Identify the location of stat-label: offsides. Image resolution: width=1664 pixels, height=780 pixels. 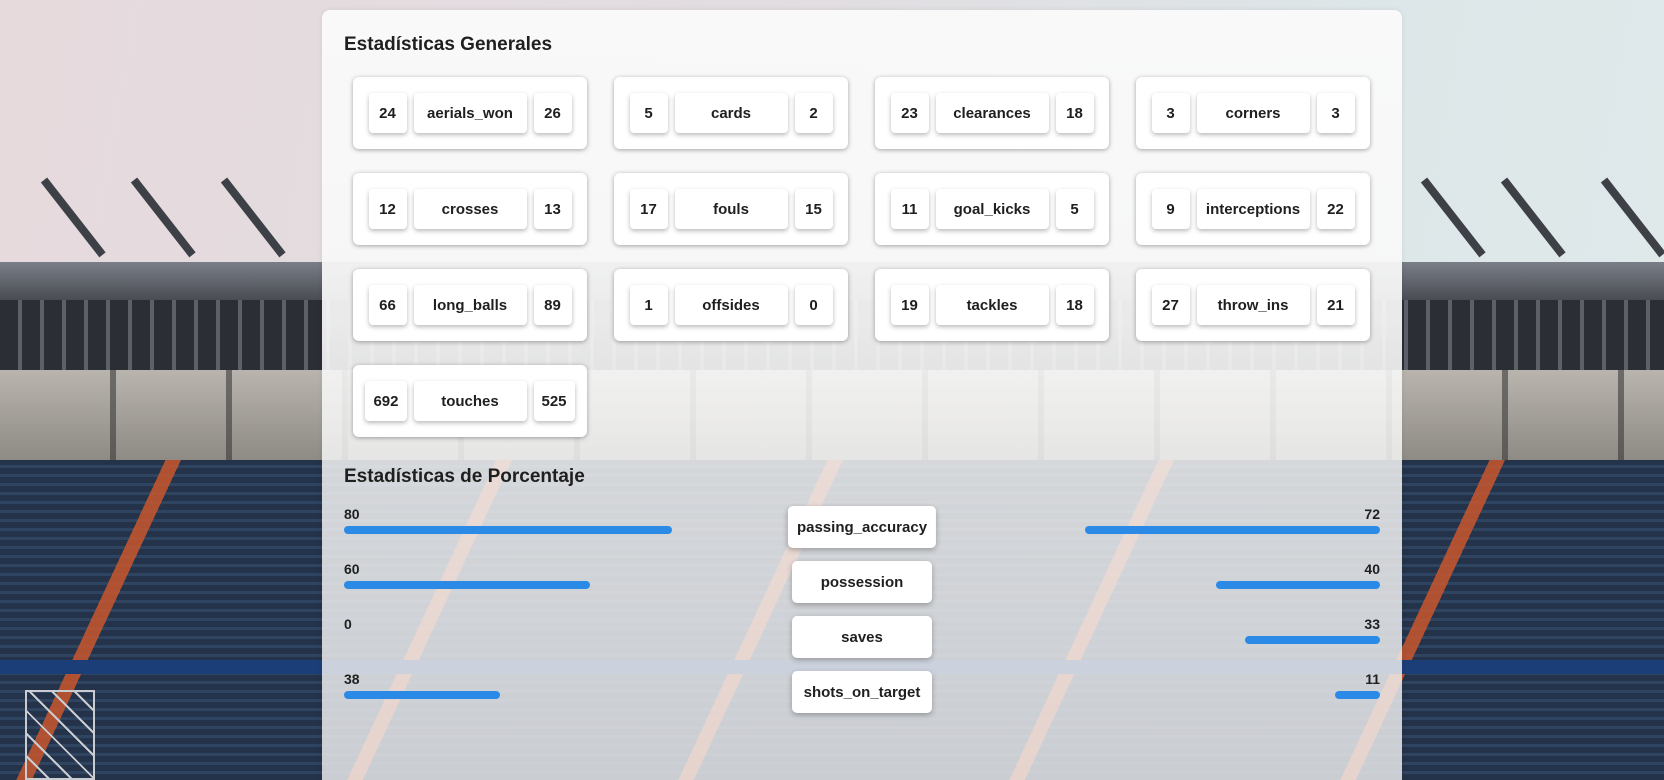
(731, 305).